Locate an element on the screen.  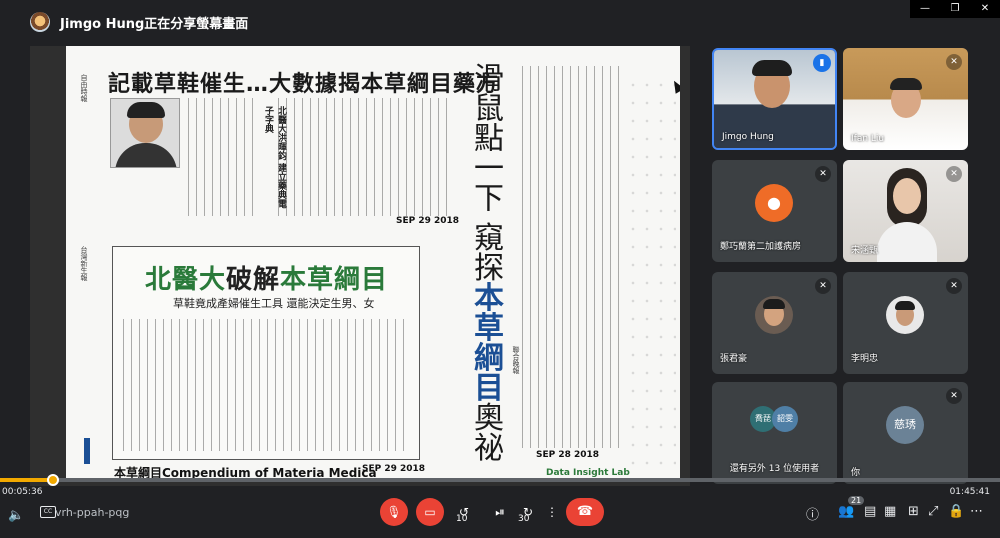
participant-name: 鄭巧蘭第二加護病房 is located at coordinates (761, 247).